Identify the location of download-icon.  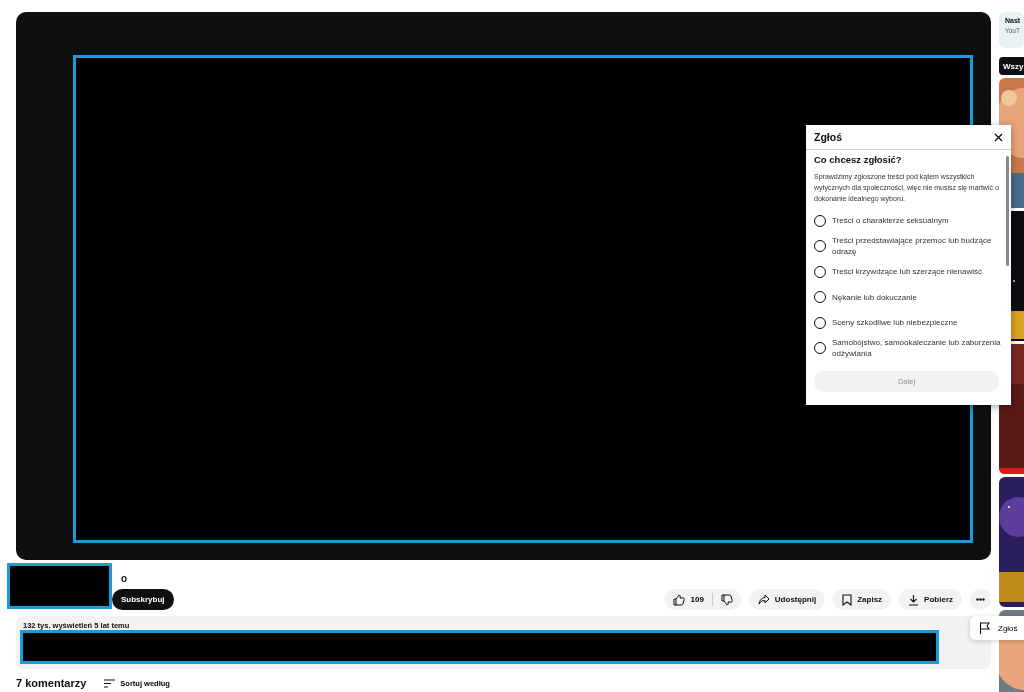
(914, 599).